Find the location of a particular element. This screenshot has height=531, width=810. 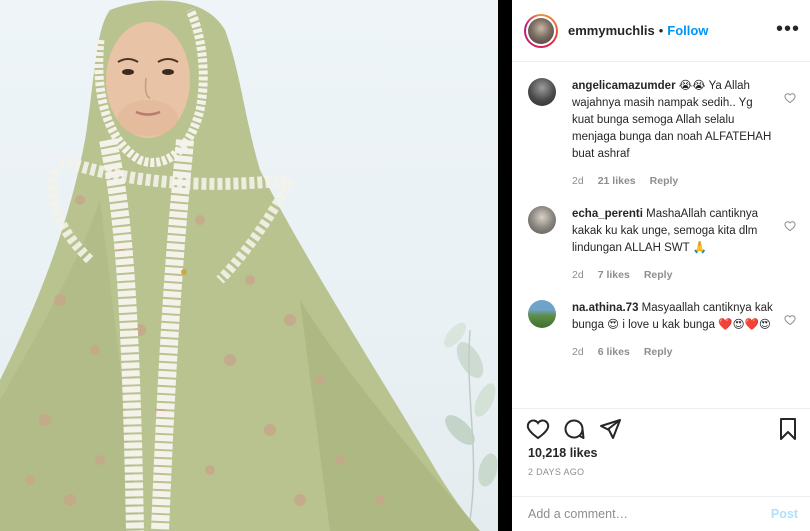

post-header: emmymuchlis • Follow ••• is located at coordinates (661, 31).